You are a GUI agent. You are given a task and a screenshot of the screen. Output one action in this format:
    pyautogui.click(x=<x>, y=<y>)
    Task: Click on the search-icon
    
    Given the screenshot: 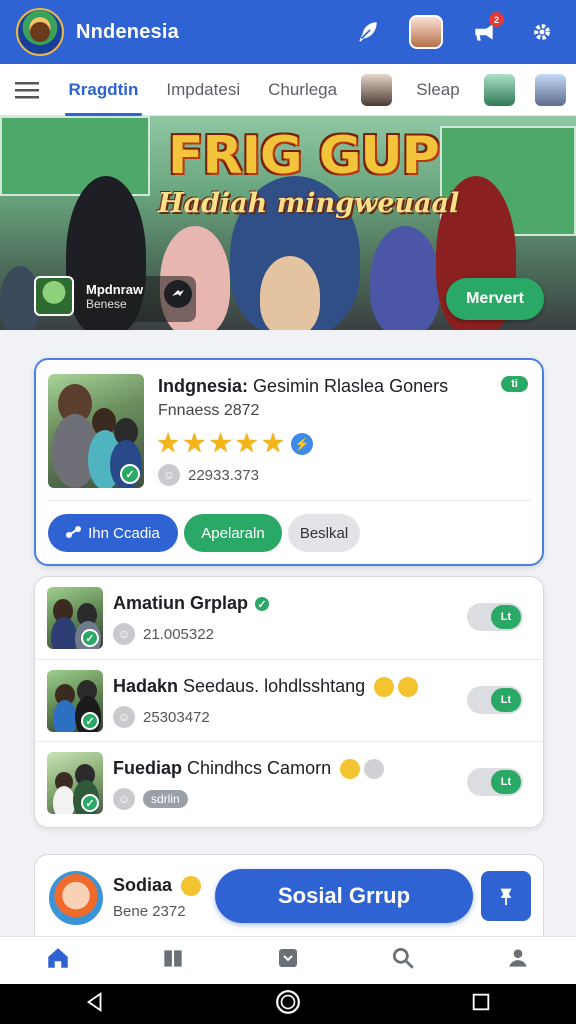 What is the action you would take?
    pyautogui.click(x=403, y=960)
    